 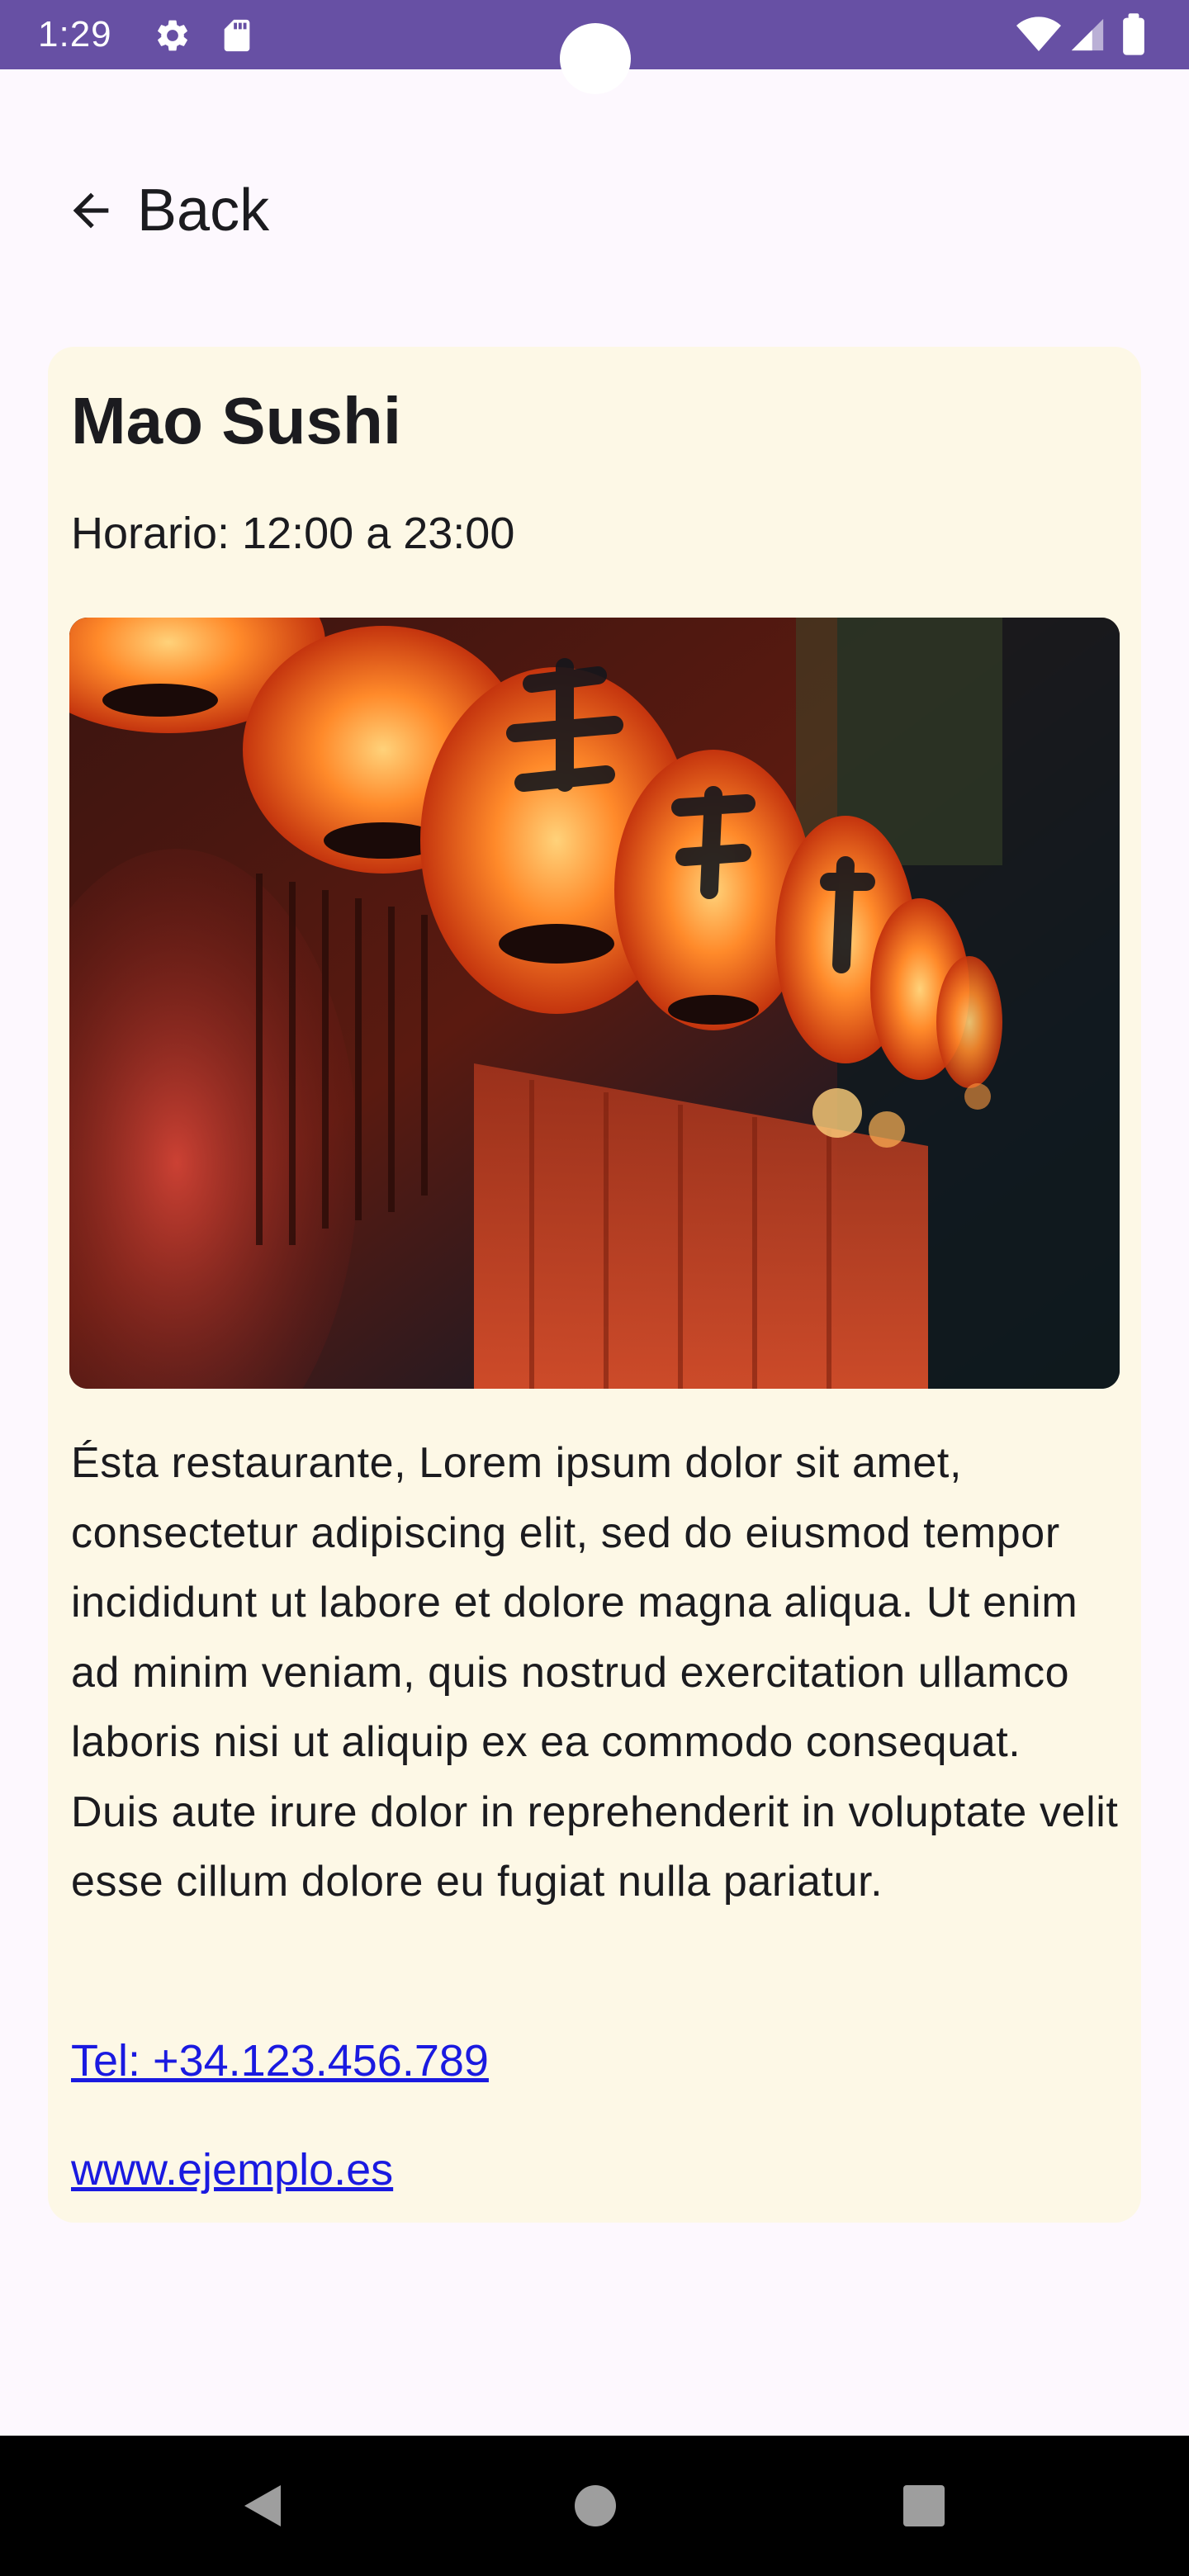 I want to click on back-label: Back, so click(x=203, y=211).